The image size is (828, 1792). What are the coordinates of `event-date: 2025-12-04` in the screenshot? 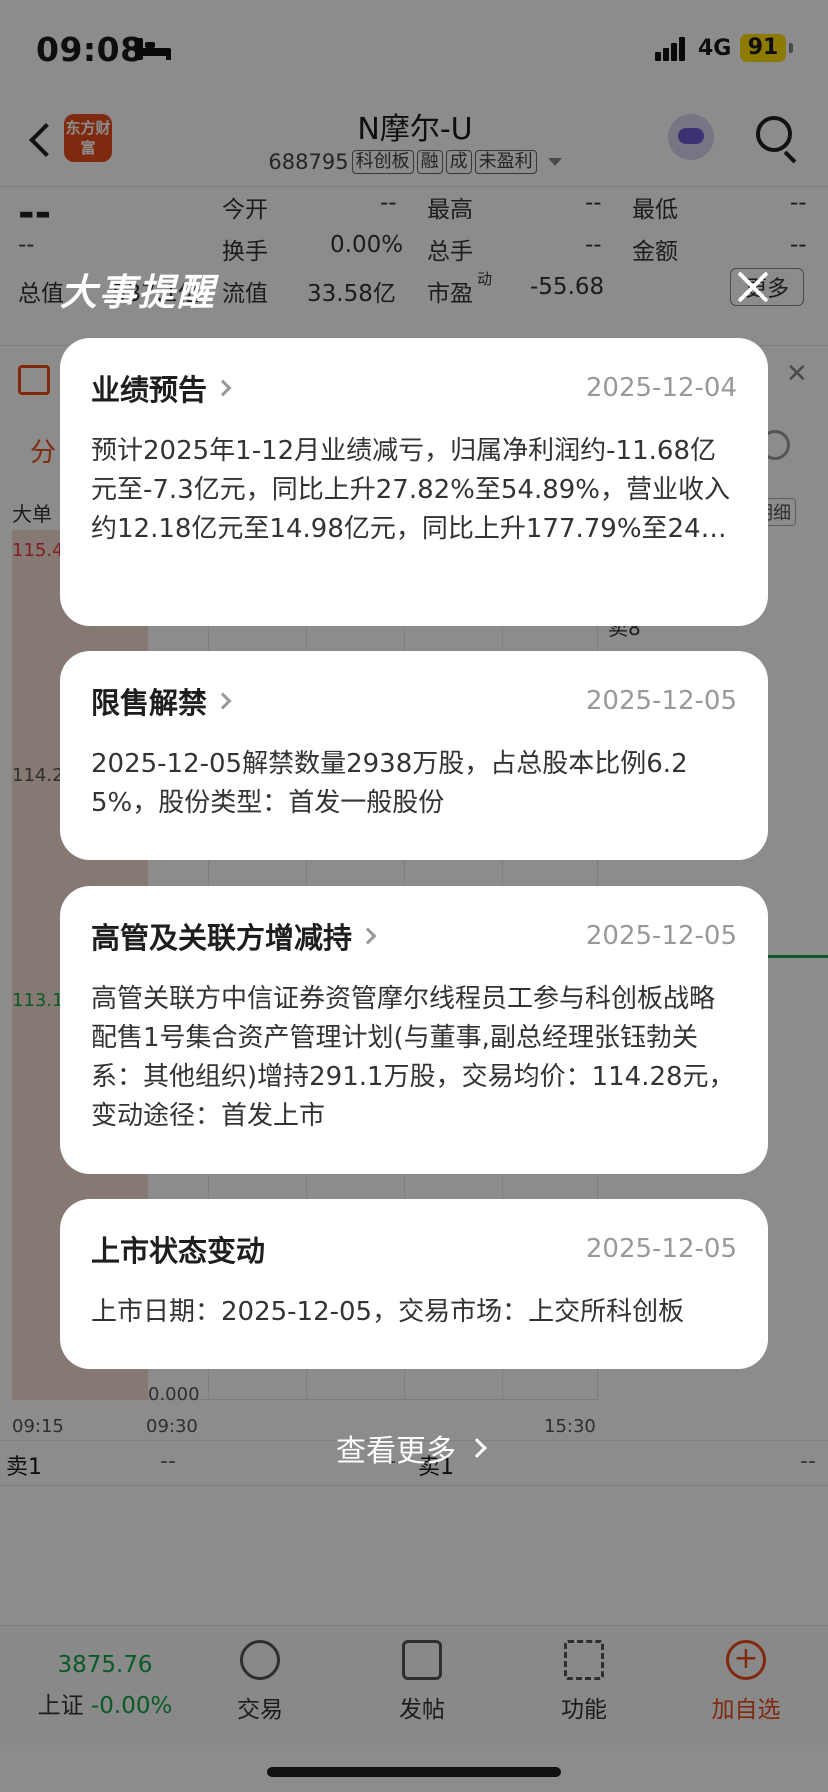 It's located at (661, 388).